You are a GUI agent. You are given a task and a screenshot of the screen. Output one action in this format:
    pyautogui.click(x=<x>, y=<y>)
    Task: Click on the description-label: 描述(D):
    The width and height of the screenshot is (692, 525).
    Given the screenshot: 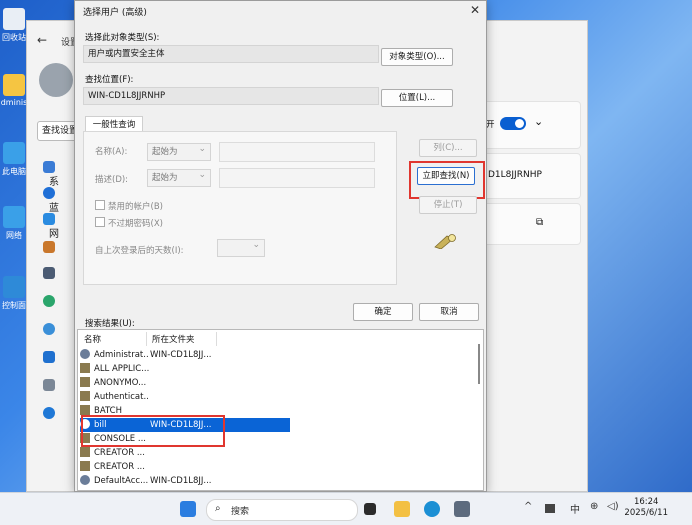 What is the action you would take?
    pyautogui.click(x=112, y=180)
    